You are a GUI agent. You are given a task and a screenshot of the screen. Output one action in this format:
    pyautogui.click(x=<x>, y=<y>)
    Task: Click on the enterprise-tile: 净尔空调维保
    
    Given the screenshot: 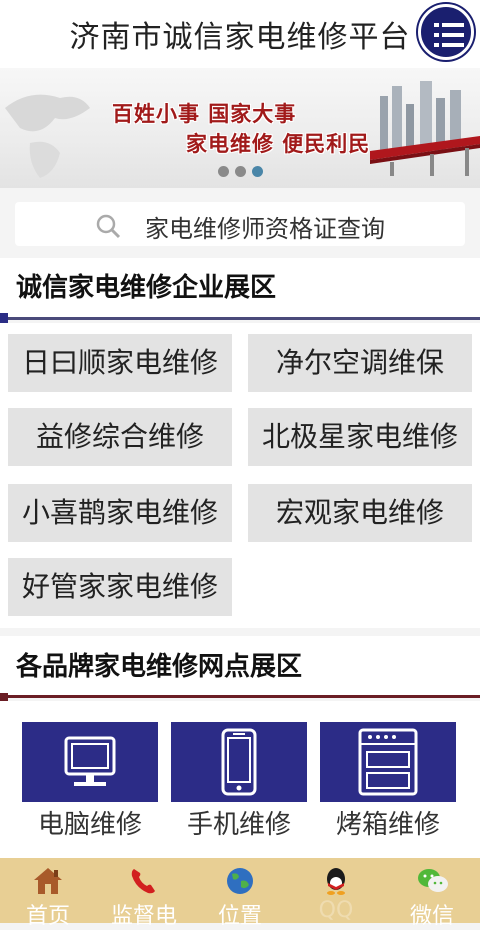 What is the action you would take?
    pyautogui.click(x=360, y=363)
    